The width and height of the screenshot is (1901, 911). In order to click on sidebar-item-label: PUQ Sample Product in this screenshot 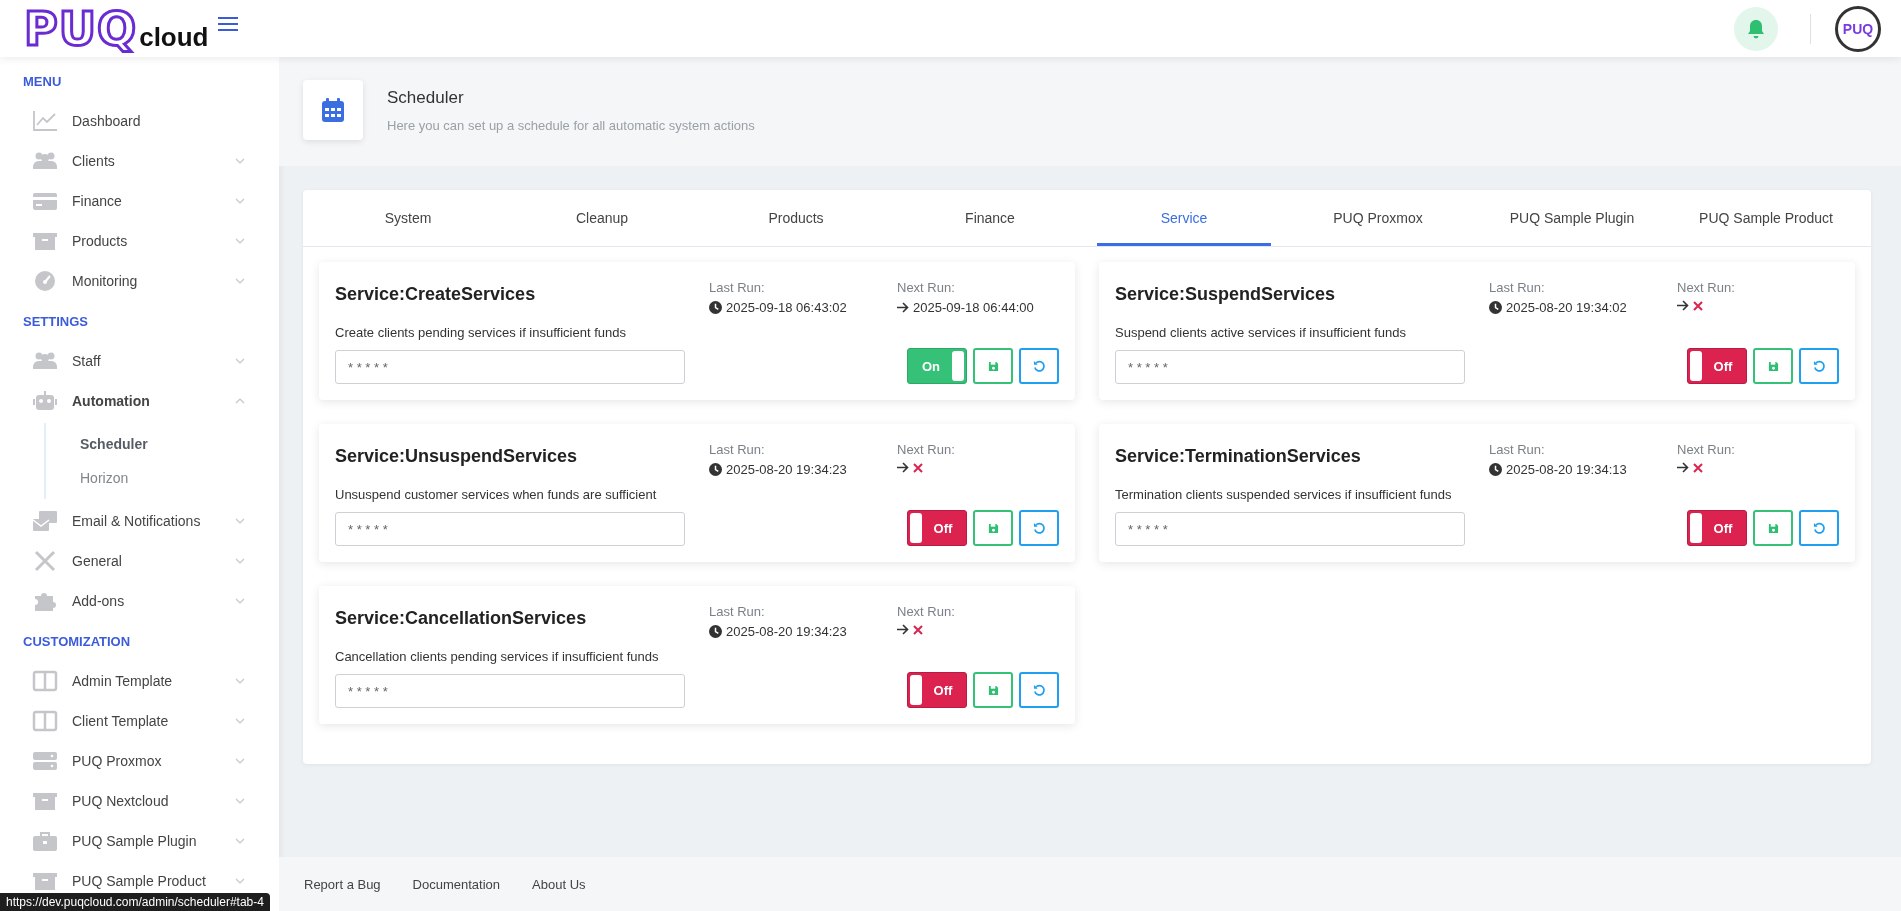, I will do `click(139, 881)`.